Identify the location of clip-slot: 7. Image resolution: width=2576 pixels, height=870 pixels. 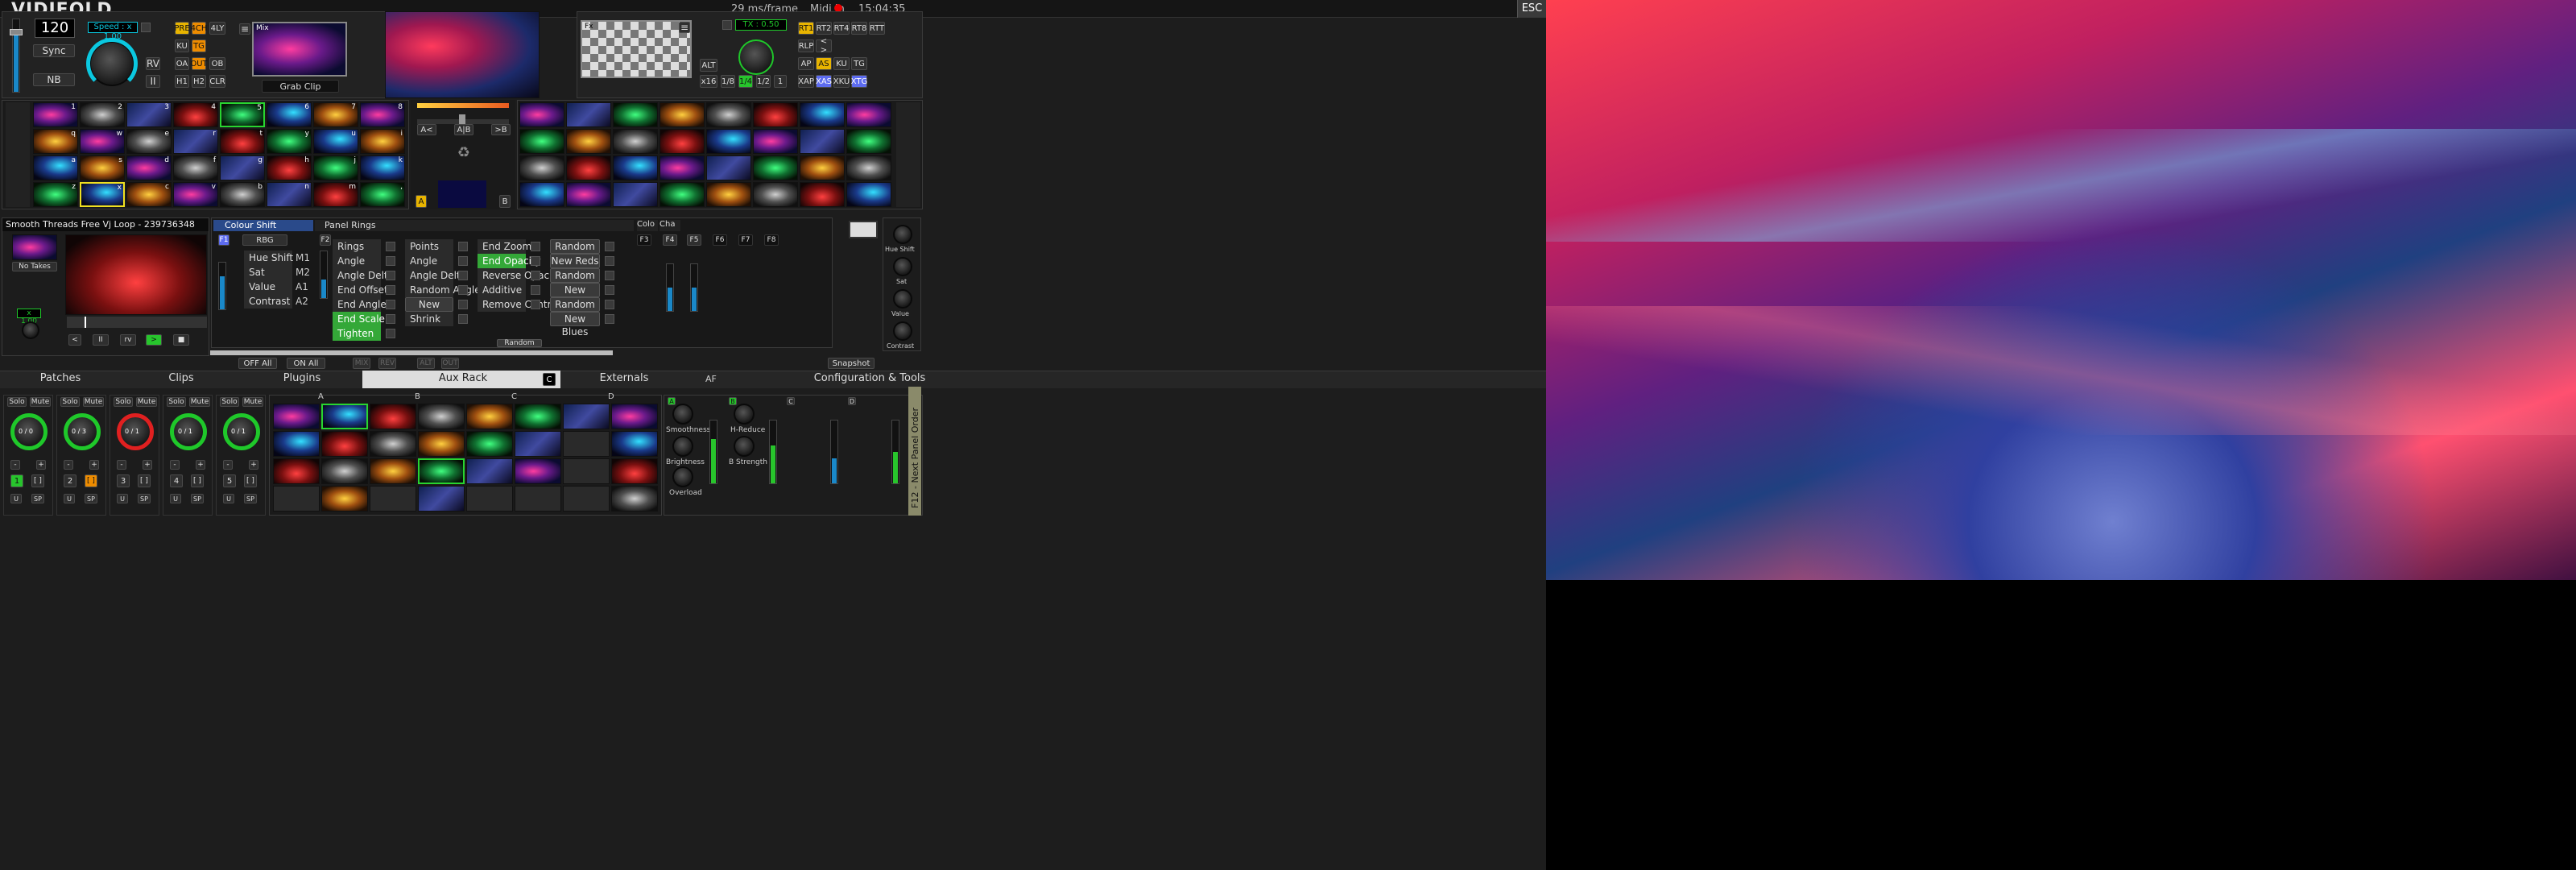
(336, 114).